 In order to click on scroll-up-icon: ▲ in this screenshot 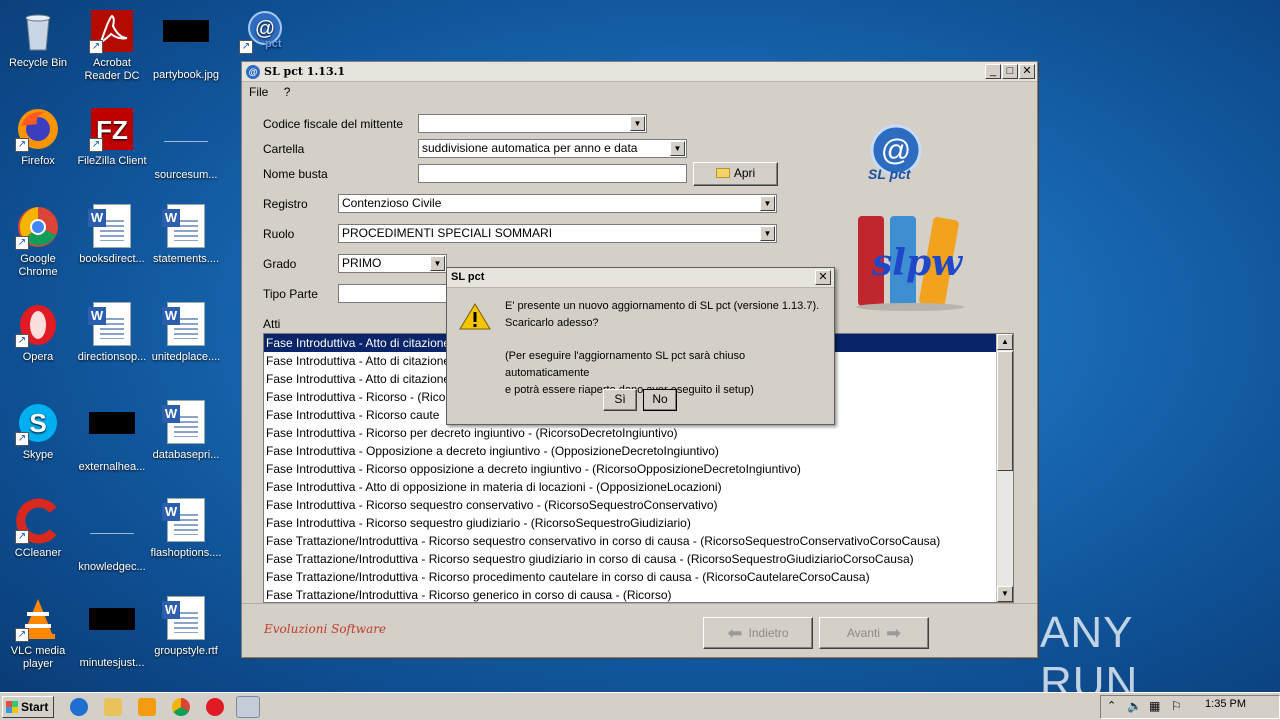, I will do `click(1005, 342)`.